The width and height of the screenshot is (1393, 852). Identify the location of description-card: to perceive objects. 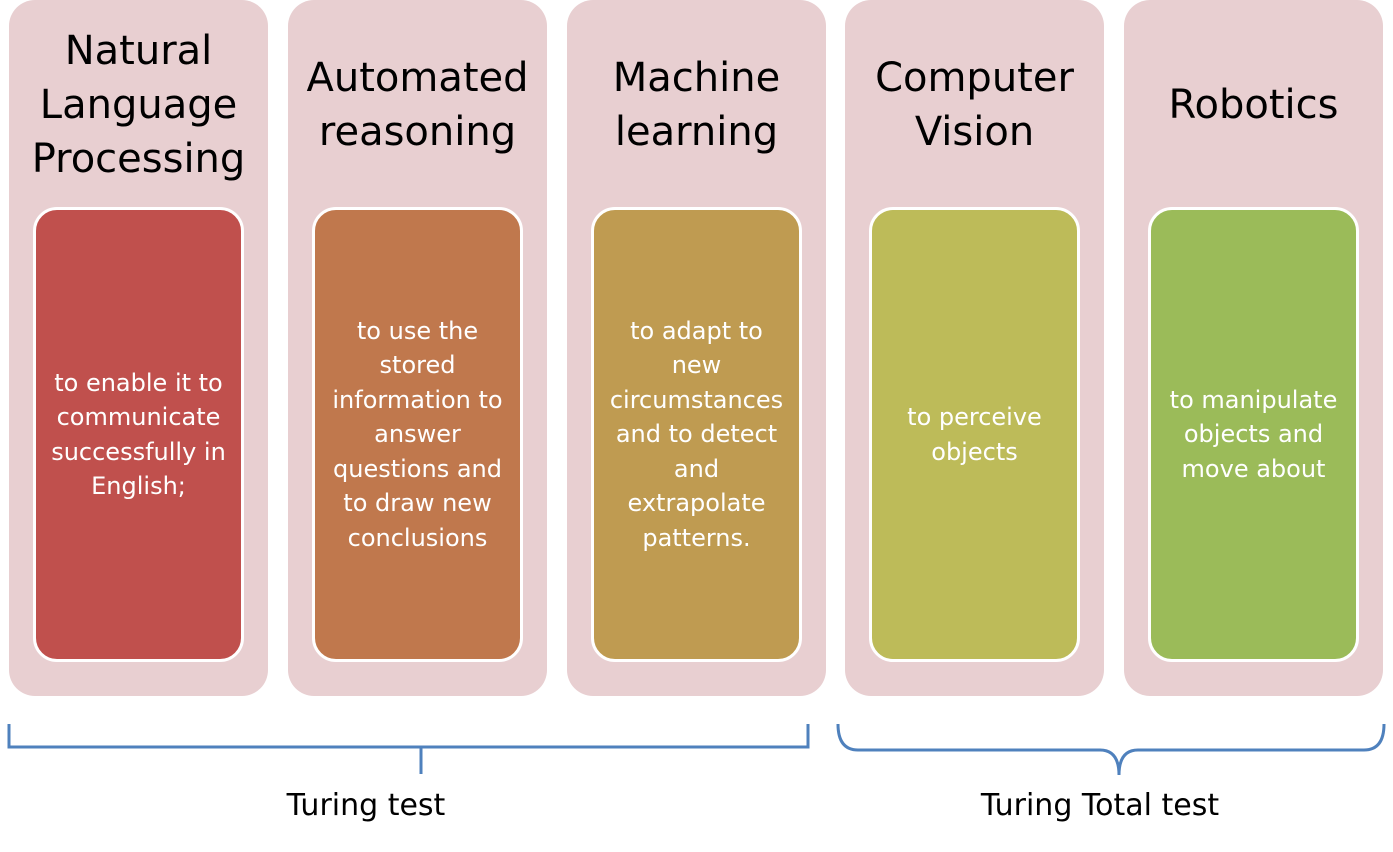
(974, 434).